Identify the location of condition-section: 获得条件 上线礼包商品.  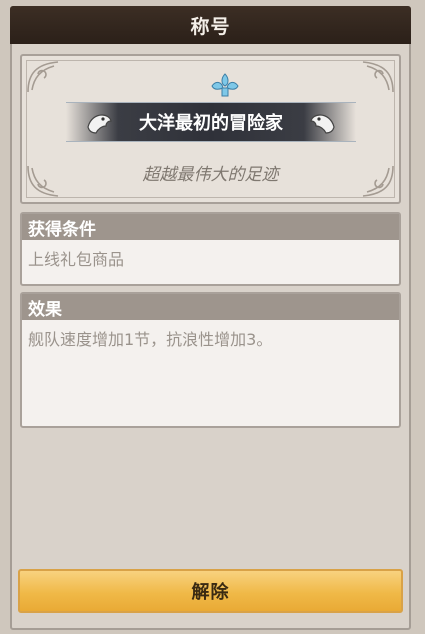
(210, 249).